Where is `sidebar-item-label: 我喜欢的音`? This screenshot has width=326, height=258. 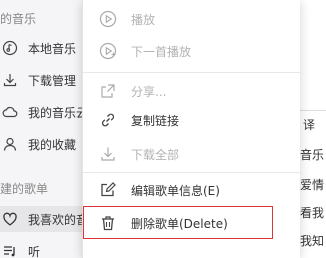
sidebar-item-label: 我喜欢的音 is located at coordinates (58, 219).